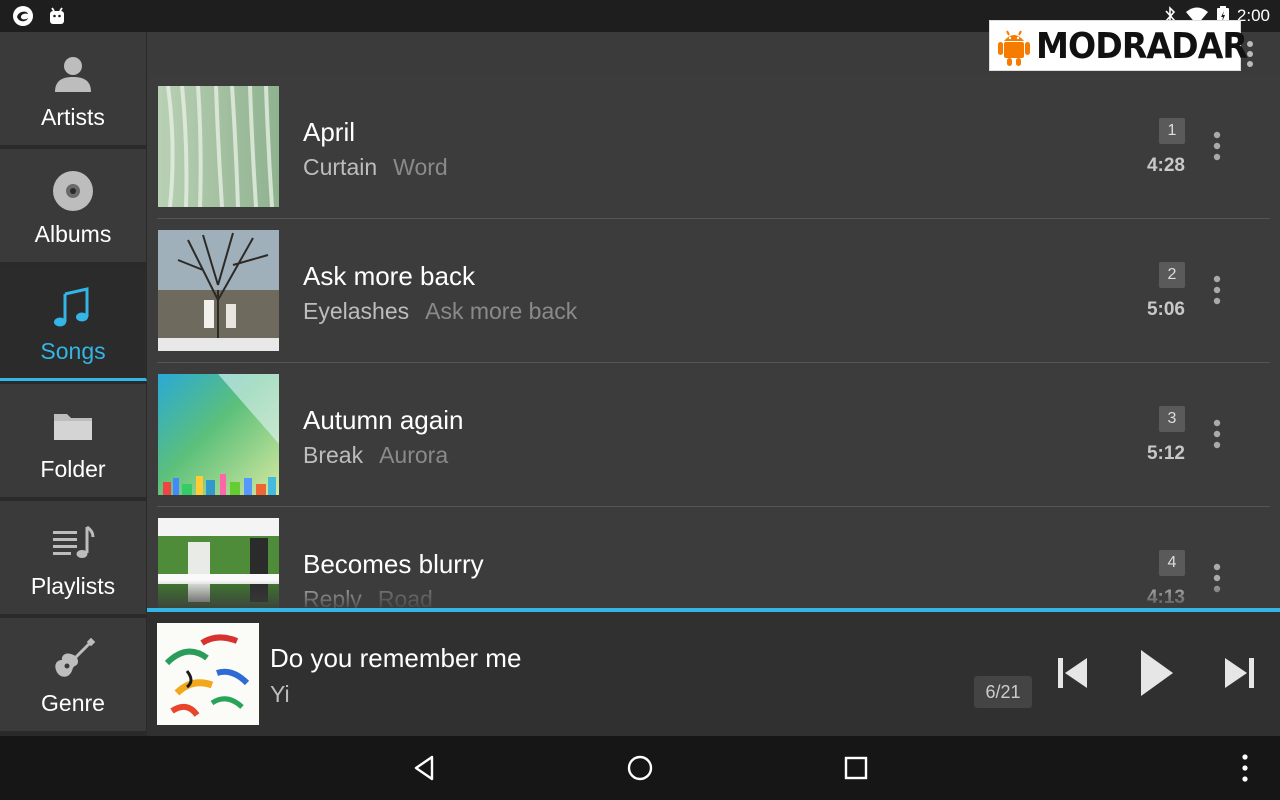  What do you see at coordinates (396, 658) in the screenshot?
I see `now-playing-title: Do you remember me` at bounding box center [396, 658].